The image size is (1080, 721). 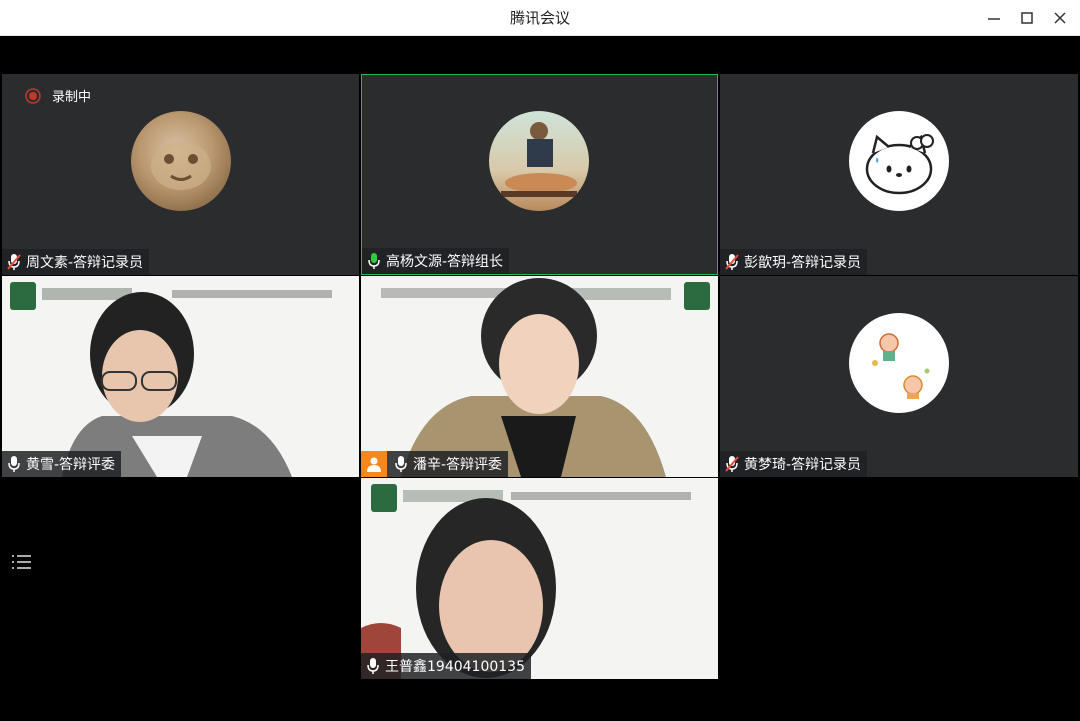 I want to click on participant-tile-active: 高杨文源-答辩组长, so click(x=539, y=174).